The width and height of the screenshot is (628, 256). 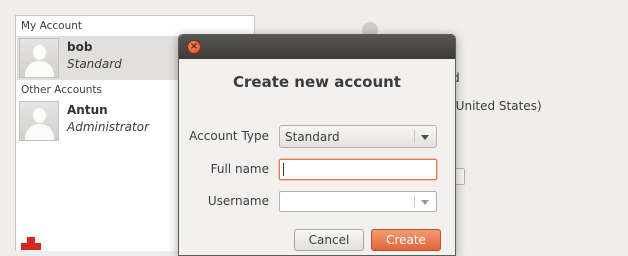 What do you see at coordinates (194, 47) in the screenshot?
I see `close-icon: ×` at bounding box center [194, 47].